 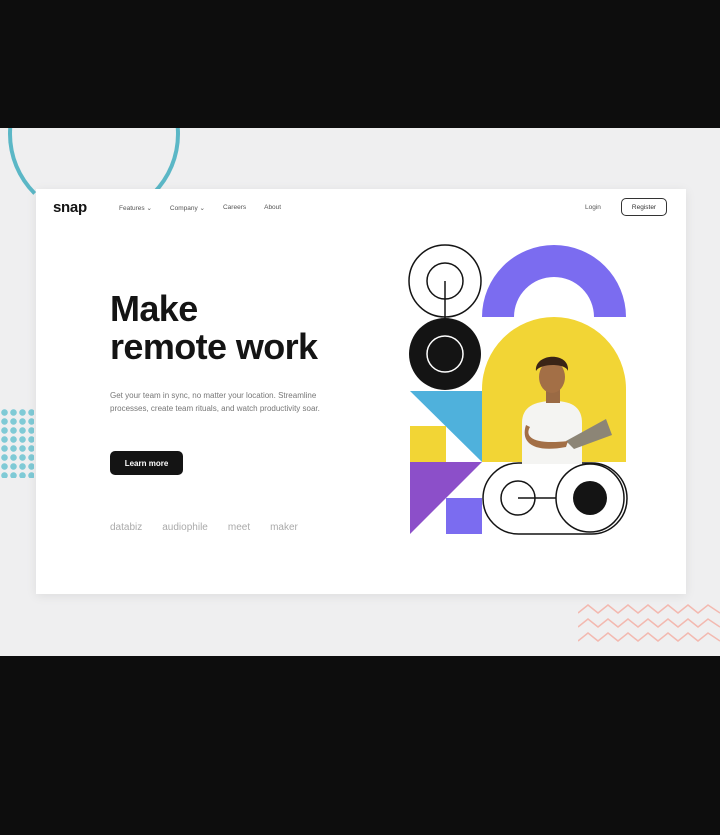 I want to click on client-logo-databiz: databiz, so click(x=126, y=527).